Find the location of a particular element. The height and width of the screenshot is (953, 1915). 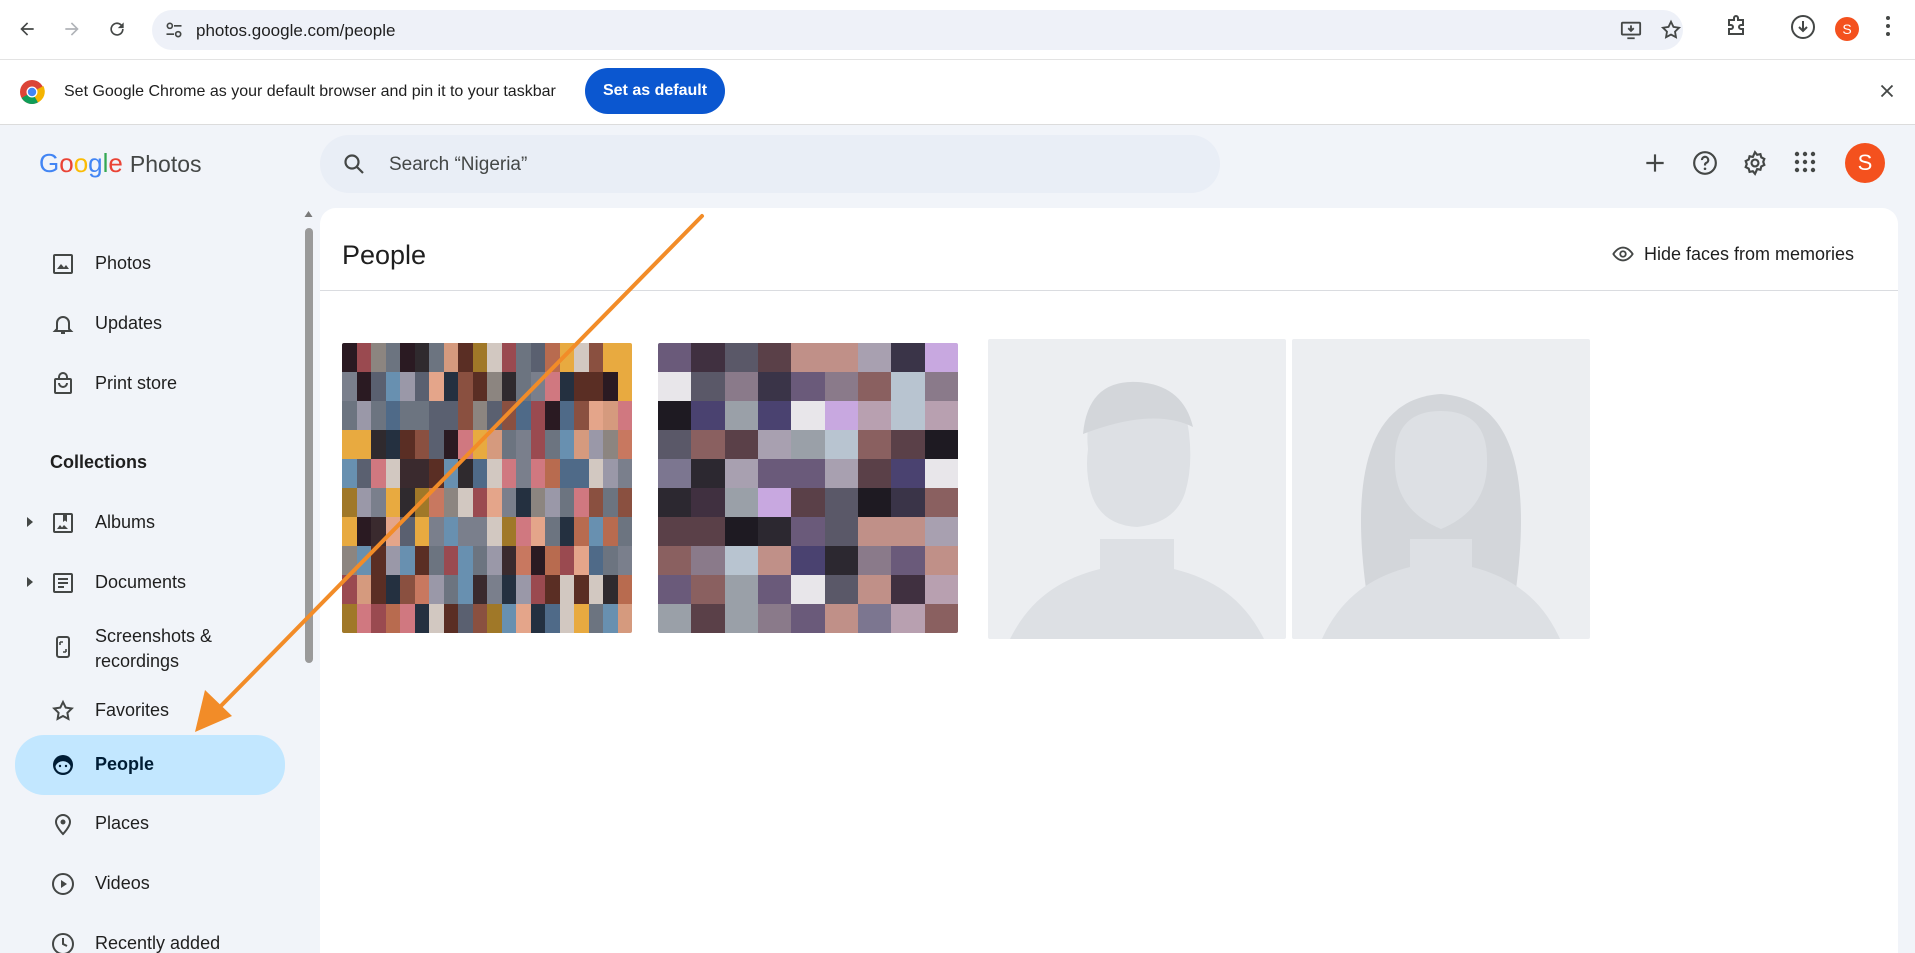

address-bar: photos.google.com/people is located at coordinates (917, 30).